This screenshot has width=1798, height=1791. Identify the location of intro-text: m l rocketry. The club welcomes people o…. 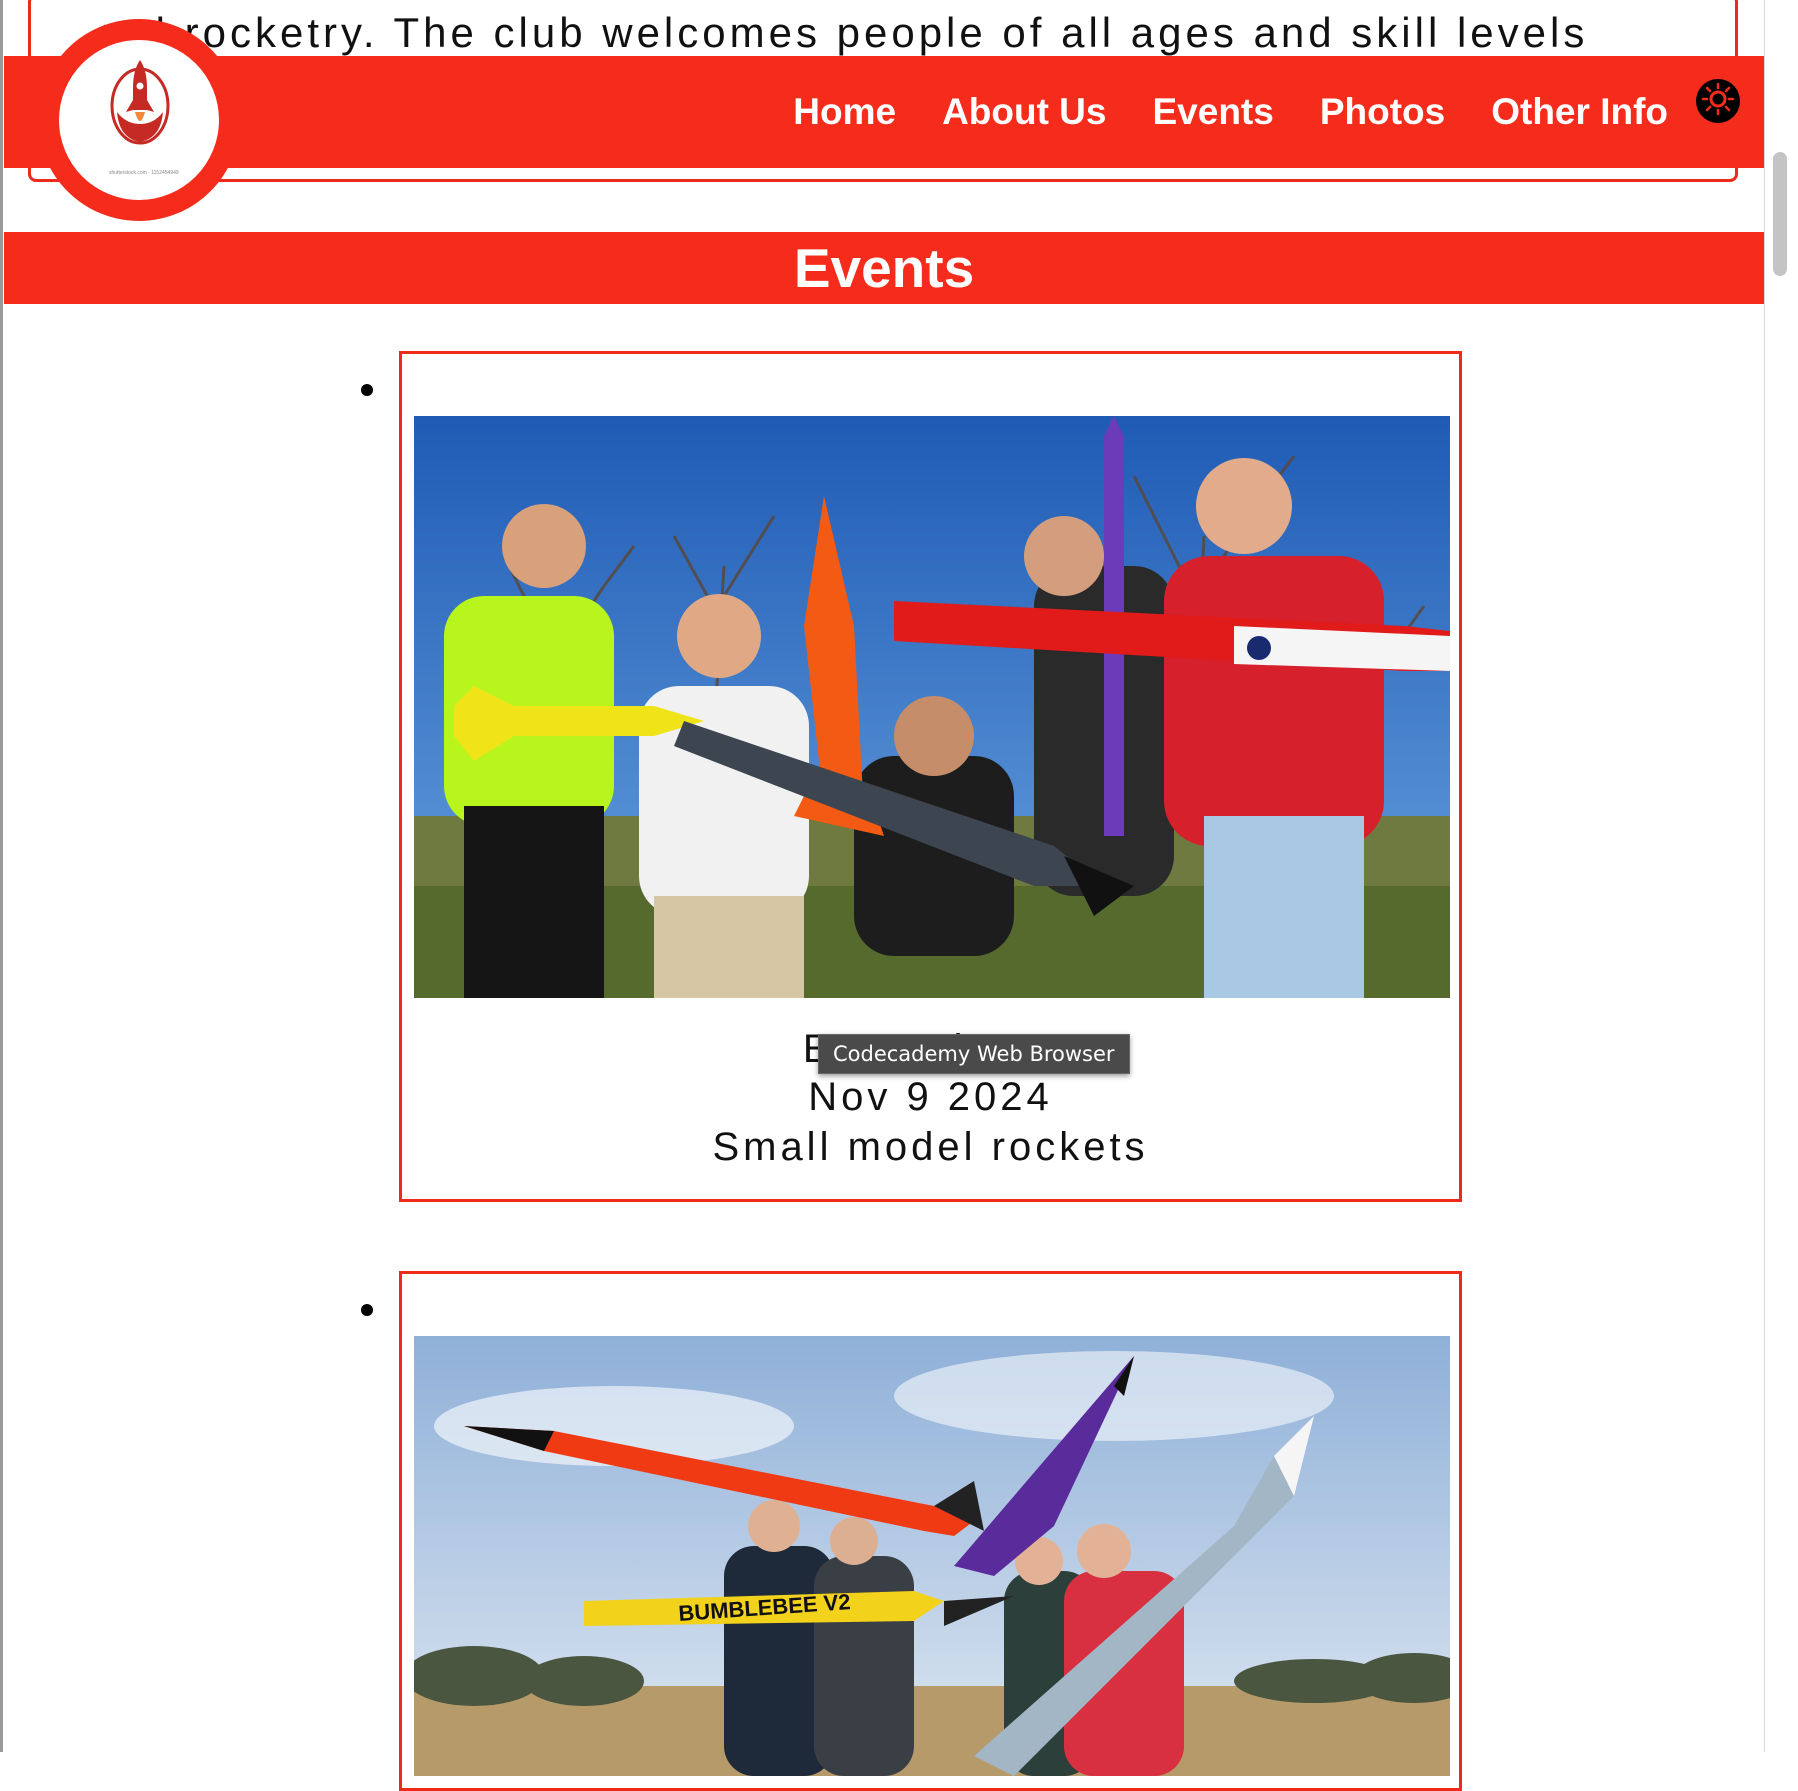
(845, 32).